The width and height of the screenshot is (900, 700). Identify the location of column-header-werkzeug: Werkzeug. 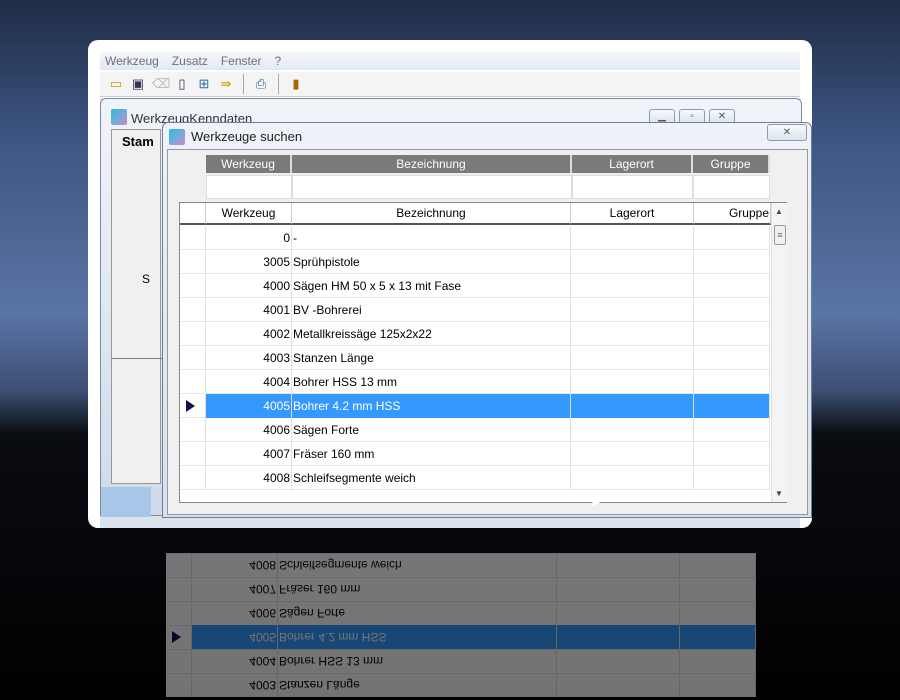
(249, 214).